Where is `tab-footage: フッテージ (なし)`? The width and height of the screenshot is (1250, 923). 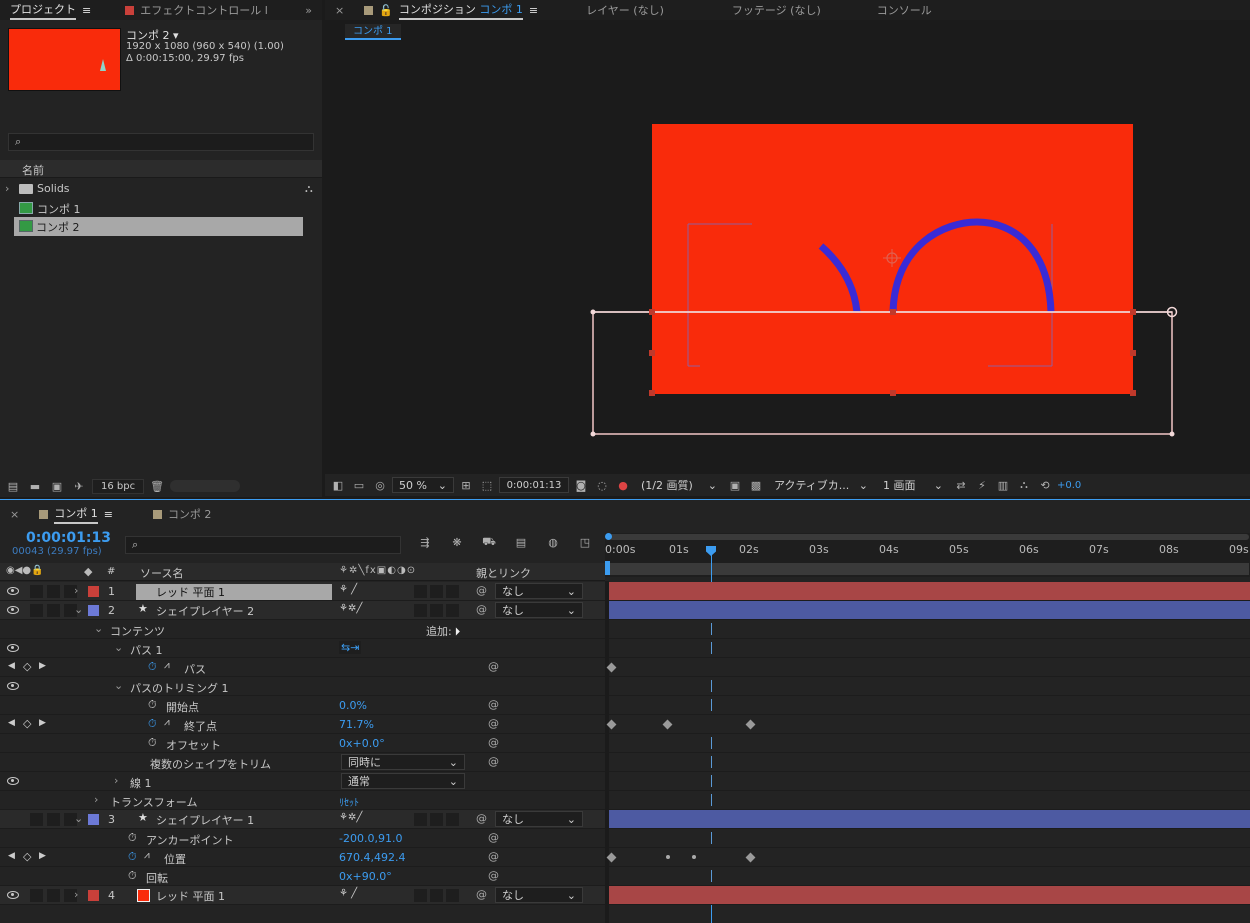
tab-footage: フッテージ (なし) is located at coordinates (776, 10).